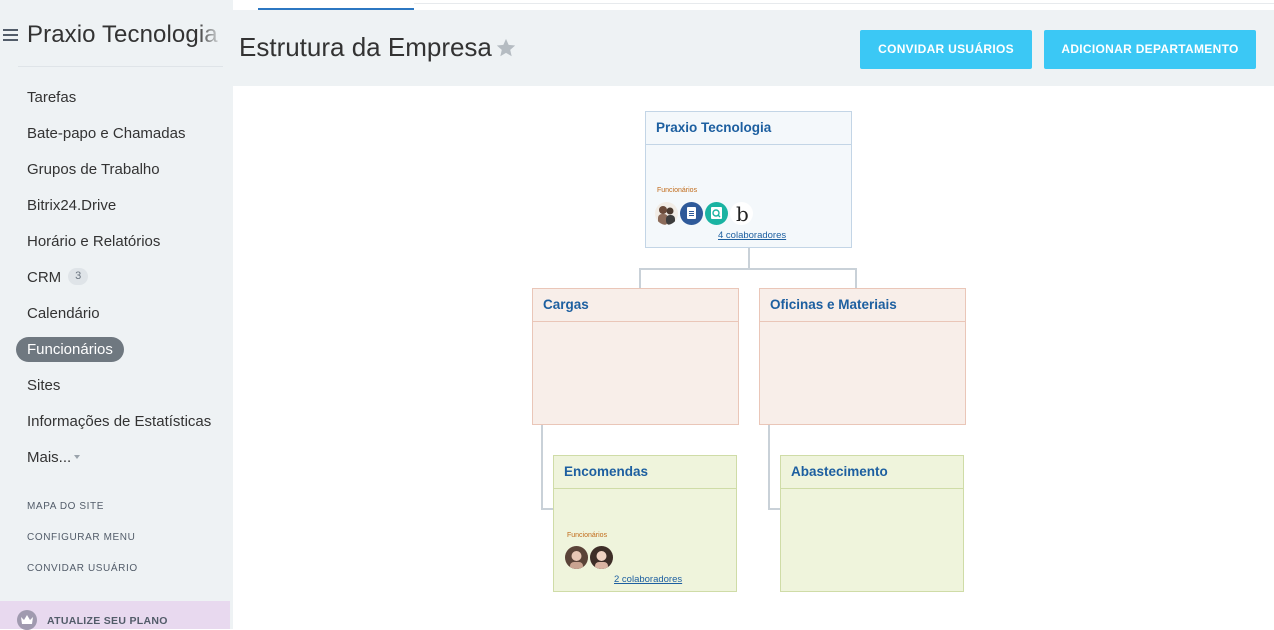  I want to click on sidebar-item-workgroups: Grupos de Trabalho, so click(116, 174).